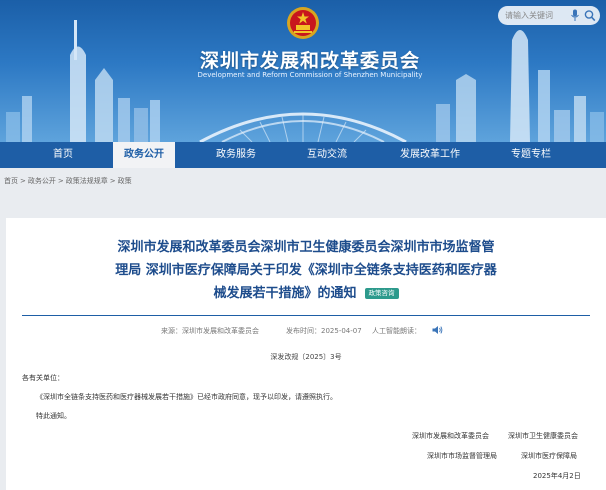  What do you see at coordinates (210, 331) in the screenshot?
I see `article-source: 来源：深圳市发展和改革委员会` at bounding box center [210, 331].